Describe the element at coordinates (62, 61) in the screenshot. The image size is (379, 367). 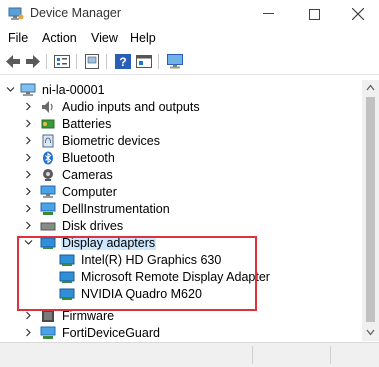
I see `properties-icon` at that location.